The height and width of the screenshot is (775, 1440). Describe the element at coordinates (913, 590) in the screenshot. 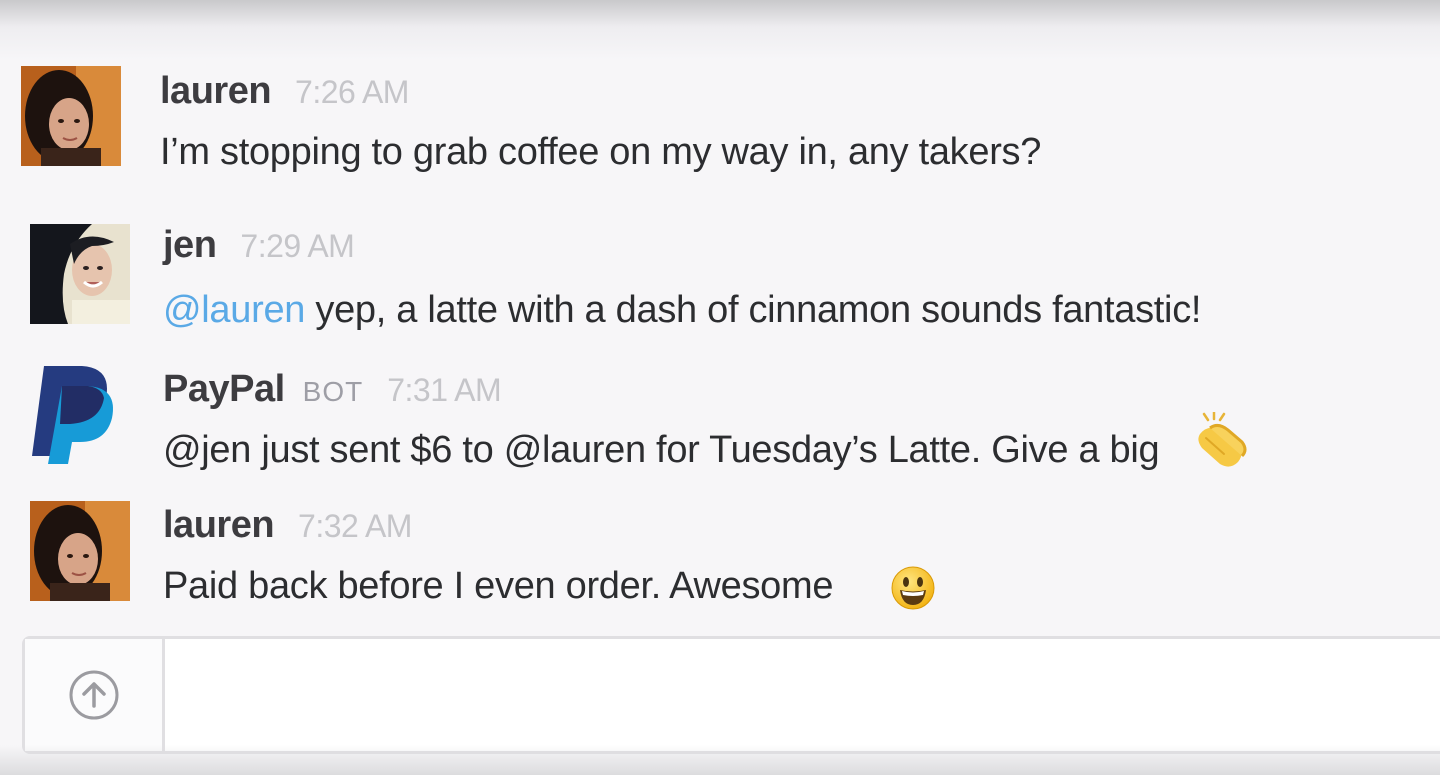

I see `smiley-icon` at that location.